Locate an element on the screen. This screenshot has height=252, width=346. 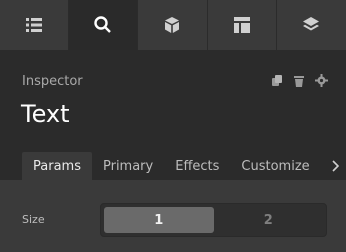
tool-cube is located at coordinates (173, 25).